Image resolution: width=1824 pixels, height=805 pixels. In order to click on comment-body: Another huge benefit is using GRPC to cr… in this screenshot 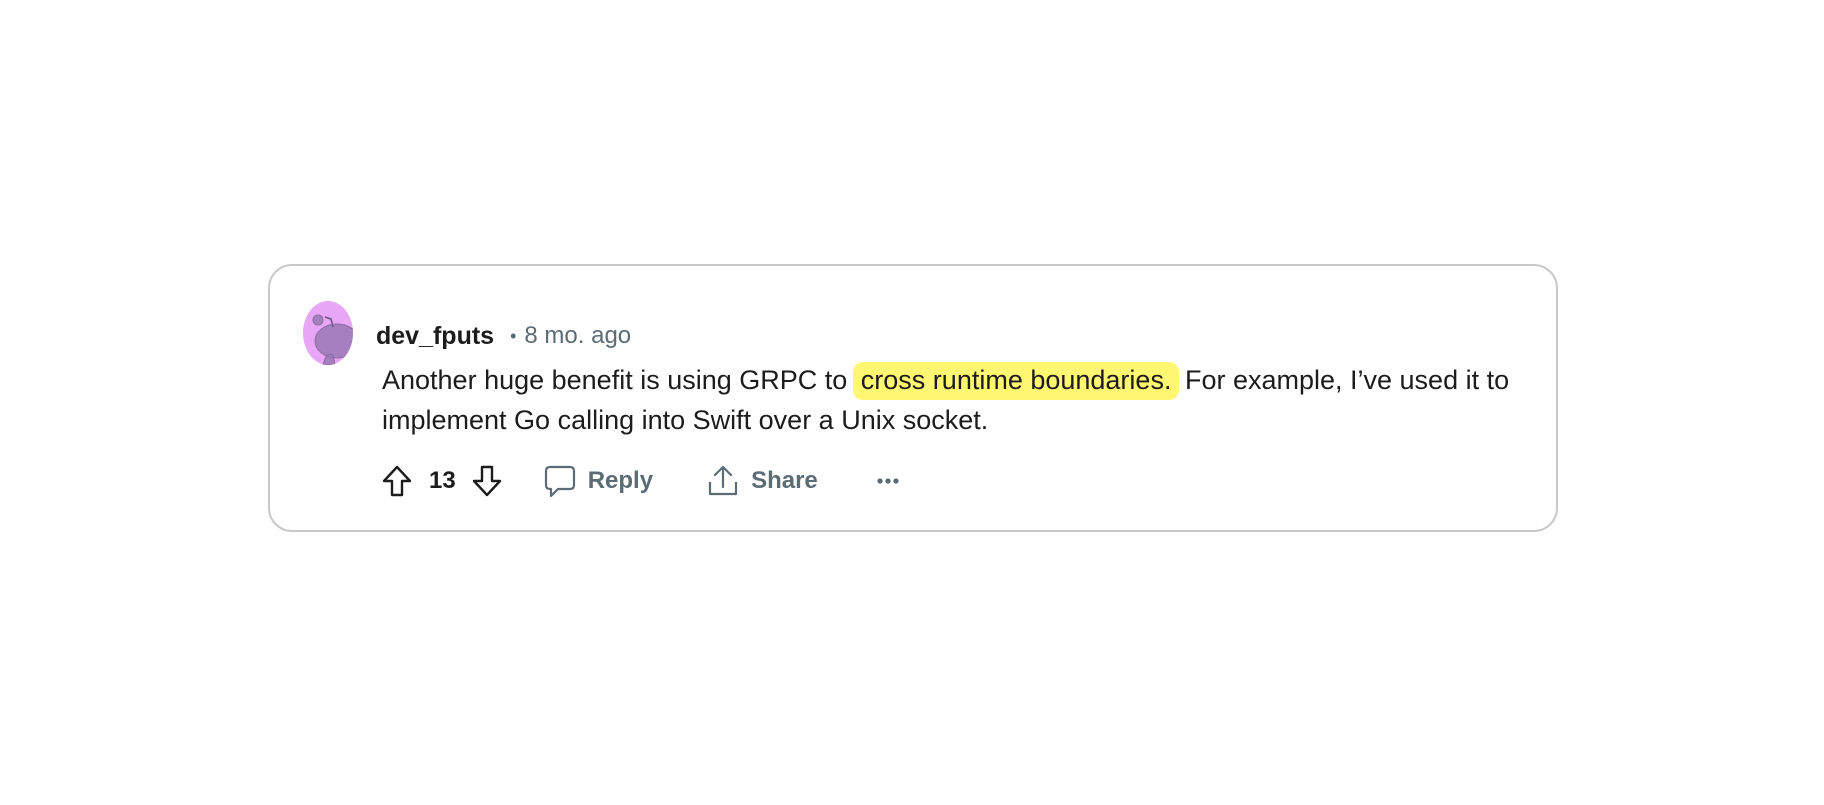, I will do `click(962, 400)`.